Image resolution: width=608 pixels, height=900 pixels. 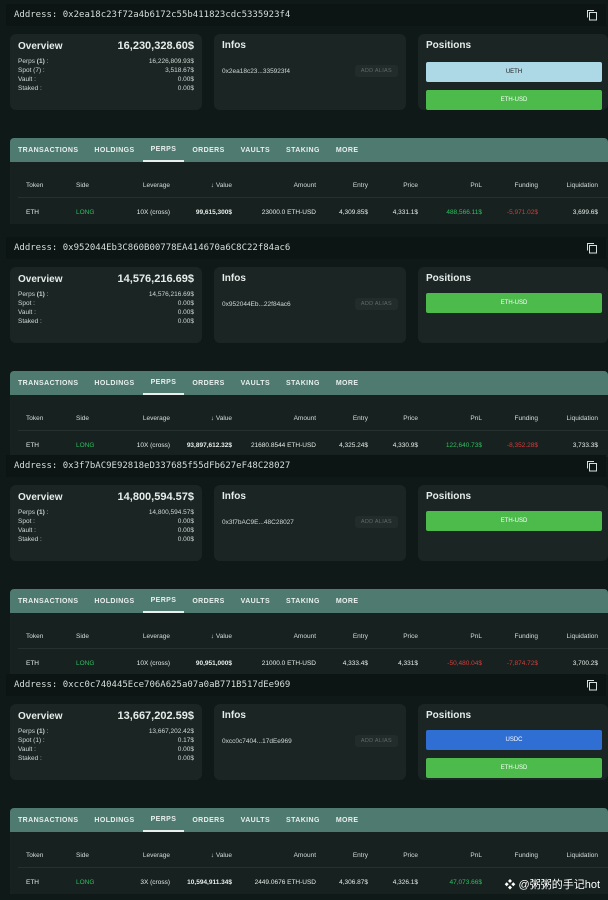 I want to click on position-ueth-button: UETH, so click(x=514, y=72).